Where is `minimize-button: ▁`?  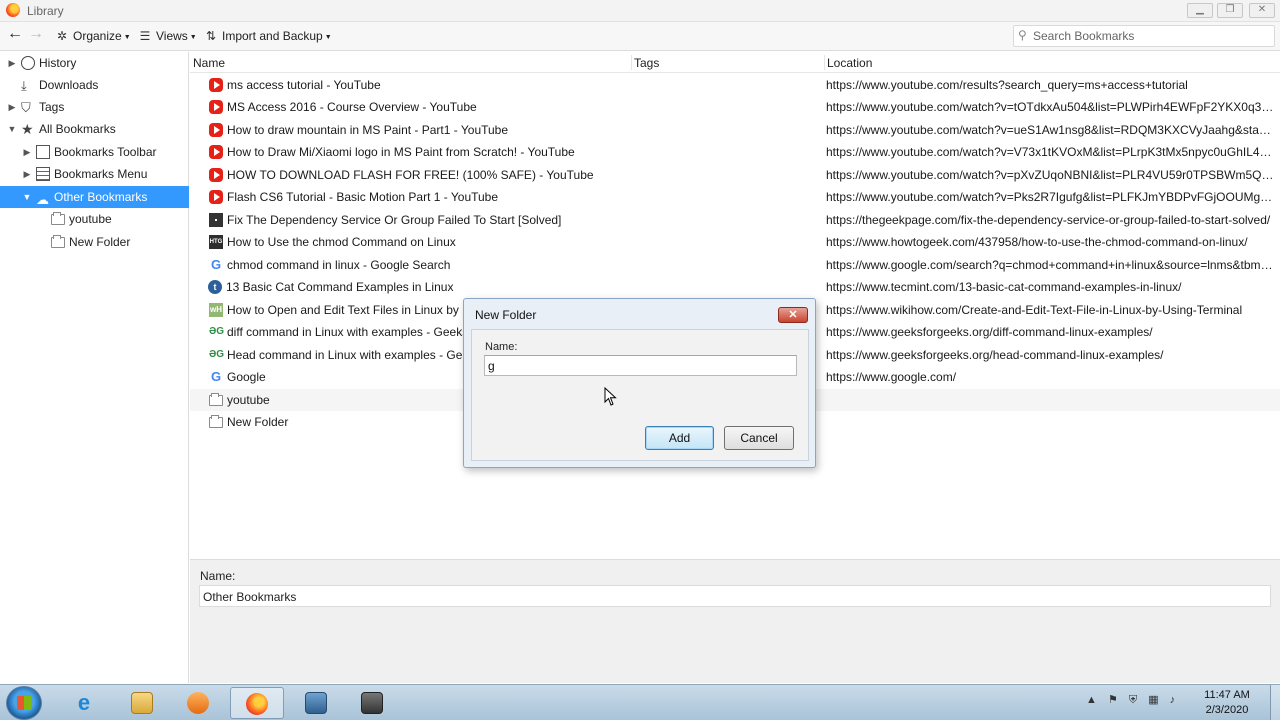 minimize-button: ▁ is located at coordinates (1200, 10).